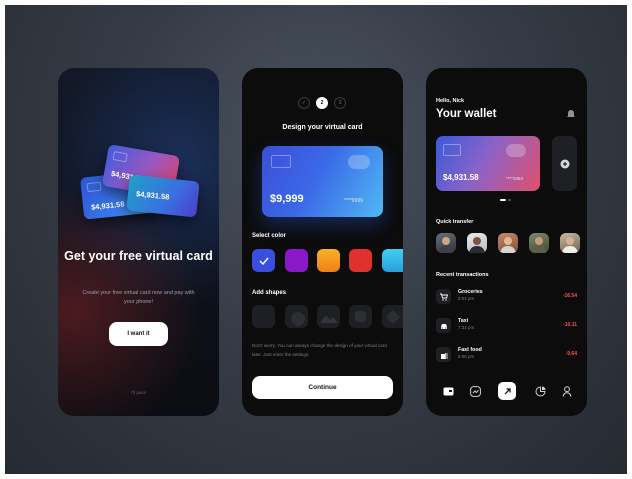 This screenshot has width=632, height=479. I want to click on select-color-label: Select color, so click(269, 236).